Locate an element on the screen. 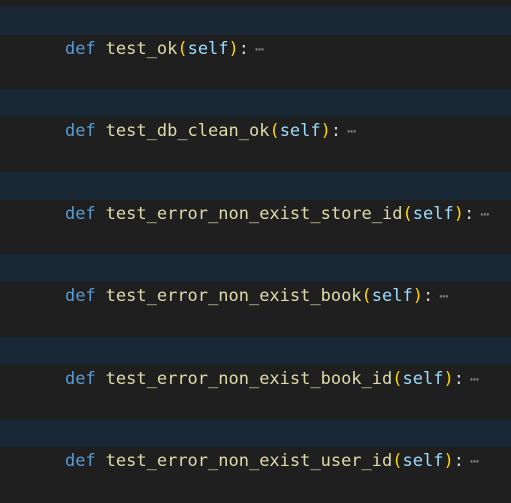 The width and height of the screenshot is (511, 503). function-name: test_error_non_exist_book is located at coordinates (233, 296).